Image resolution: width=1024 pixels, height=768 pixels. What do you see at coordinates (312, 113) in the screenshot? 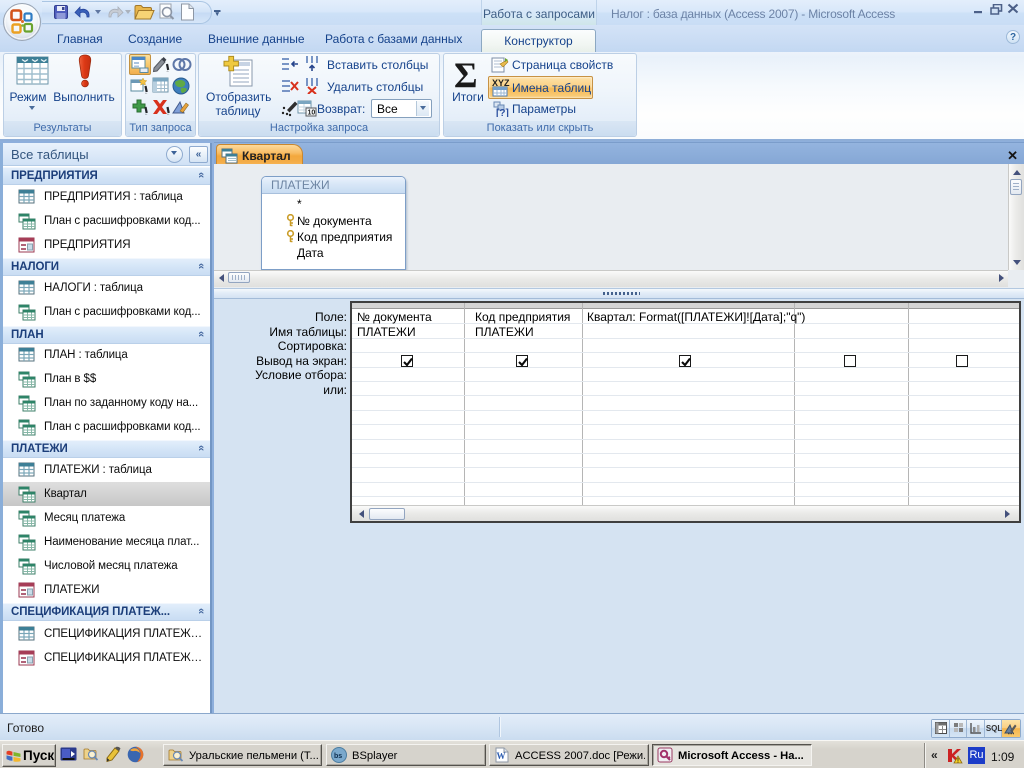
I see `svg-text: 10` at bounding box center [312, 113].